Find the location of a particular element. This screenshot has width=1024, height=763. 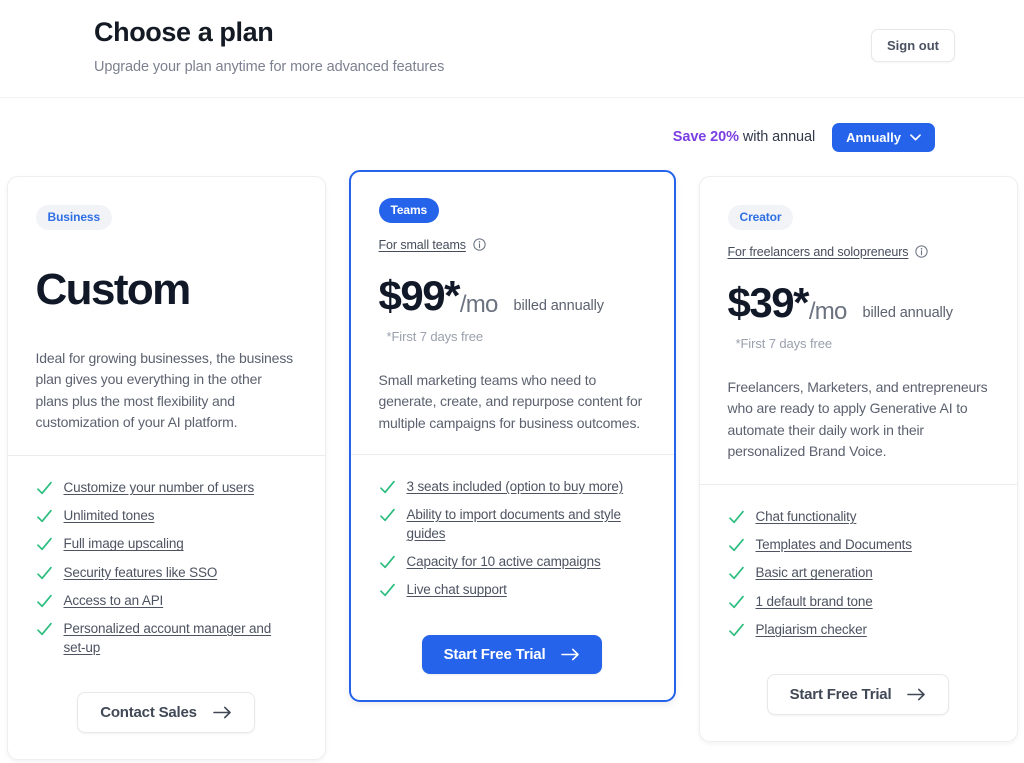

feature-label: Plagiarism checker is located at coordinates (811, 629).